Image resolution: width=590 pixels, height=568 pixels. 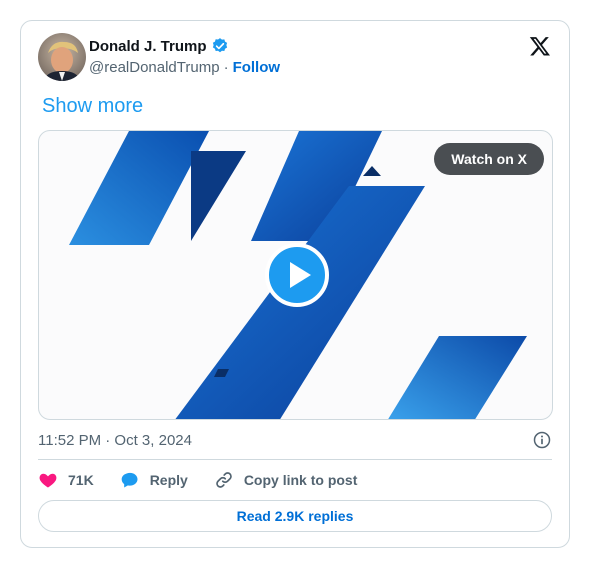 What do you see at coordinates (154, 67) in the screenshot?
I see `author-handle: @realDonaldTrump` at bounding box center [154, 67].